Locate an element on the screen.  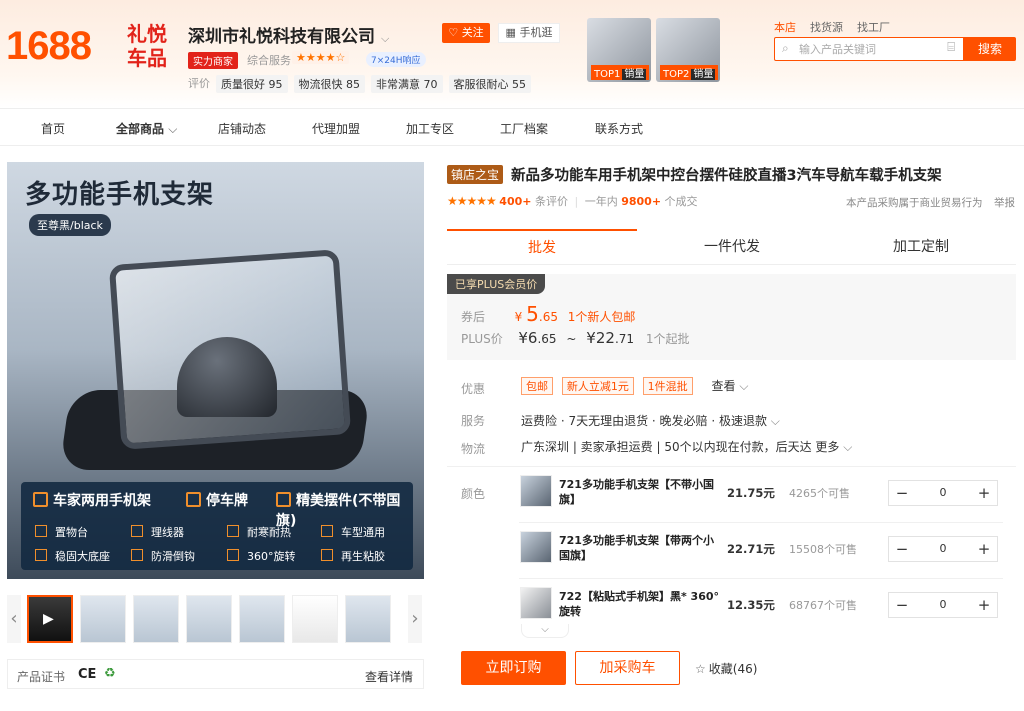
eval-item: 客服很耐心 55 is located at coordinates (489, 84).